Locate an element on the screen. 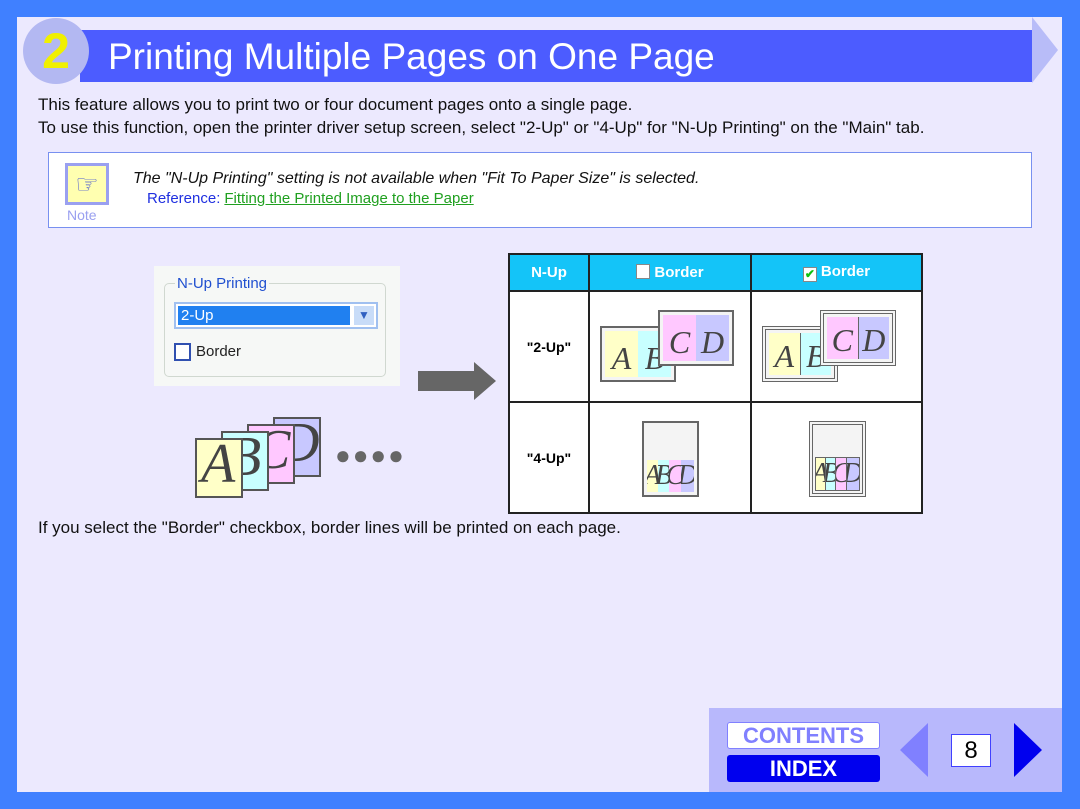  ellipsis-dots: ●●●● is located at coordinates (370, 455).